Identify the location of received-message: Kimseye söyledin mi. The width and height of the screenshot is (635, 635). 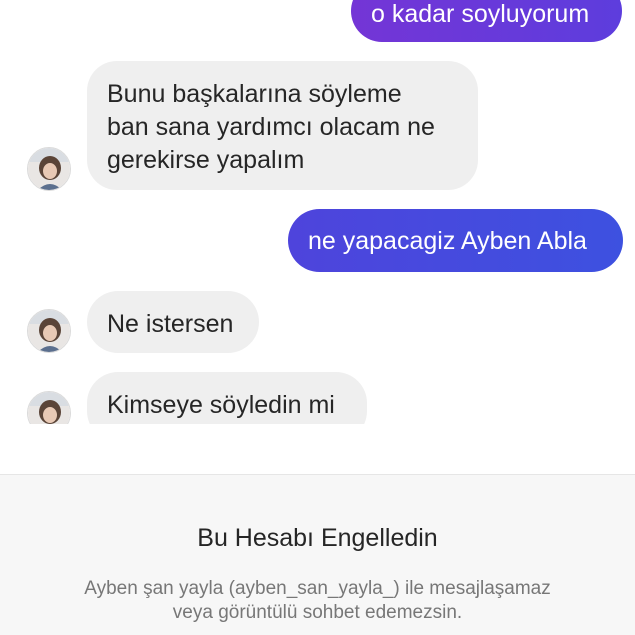
(227, 398).